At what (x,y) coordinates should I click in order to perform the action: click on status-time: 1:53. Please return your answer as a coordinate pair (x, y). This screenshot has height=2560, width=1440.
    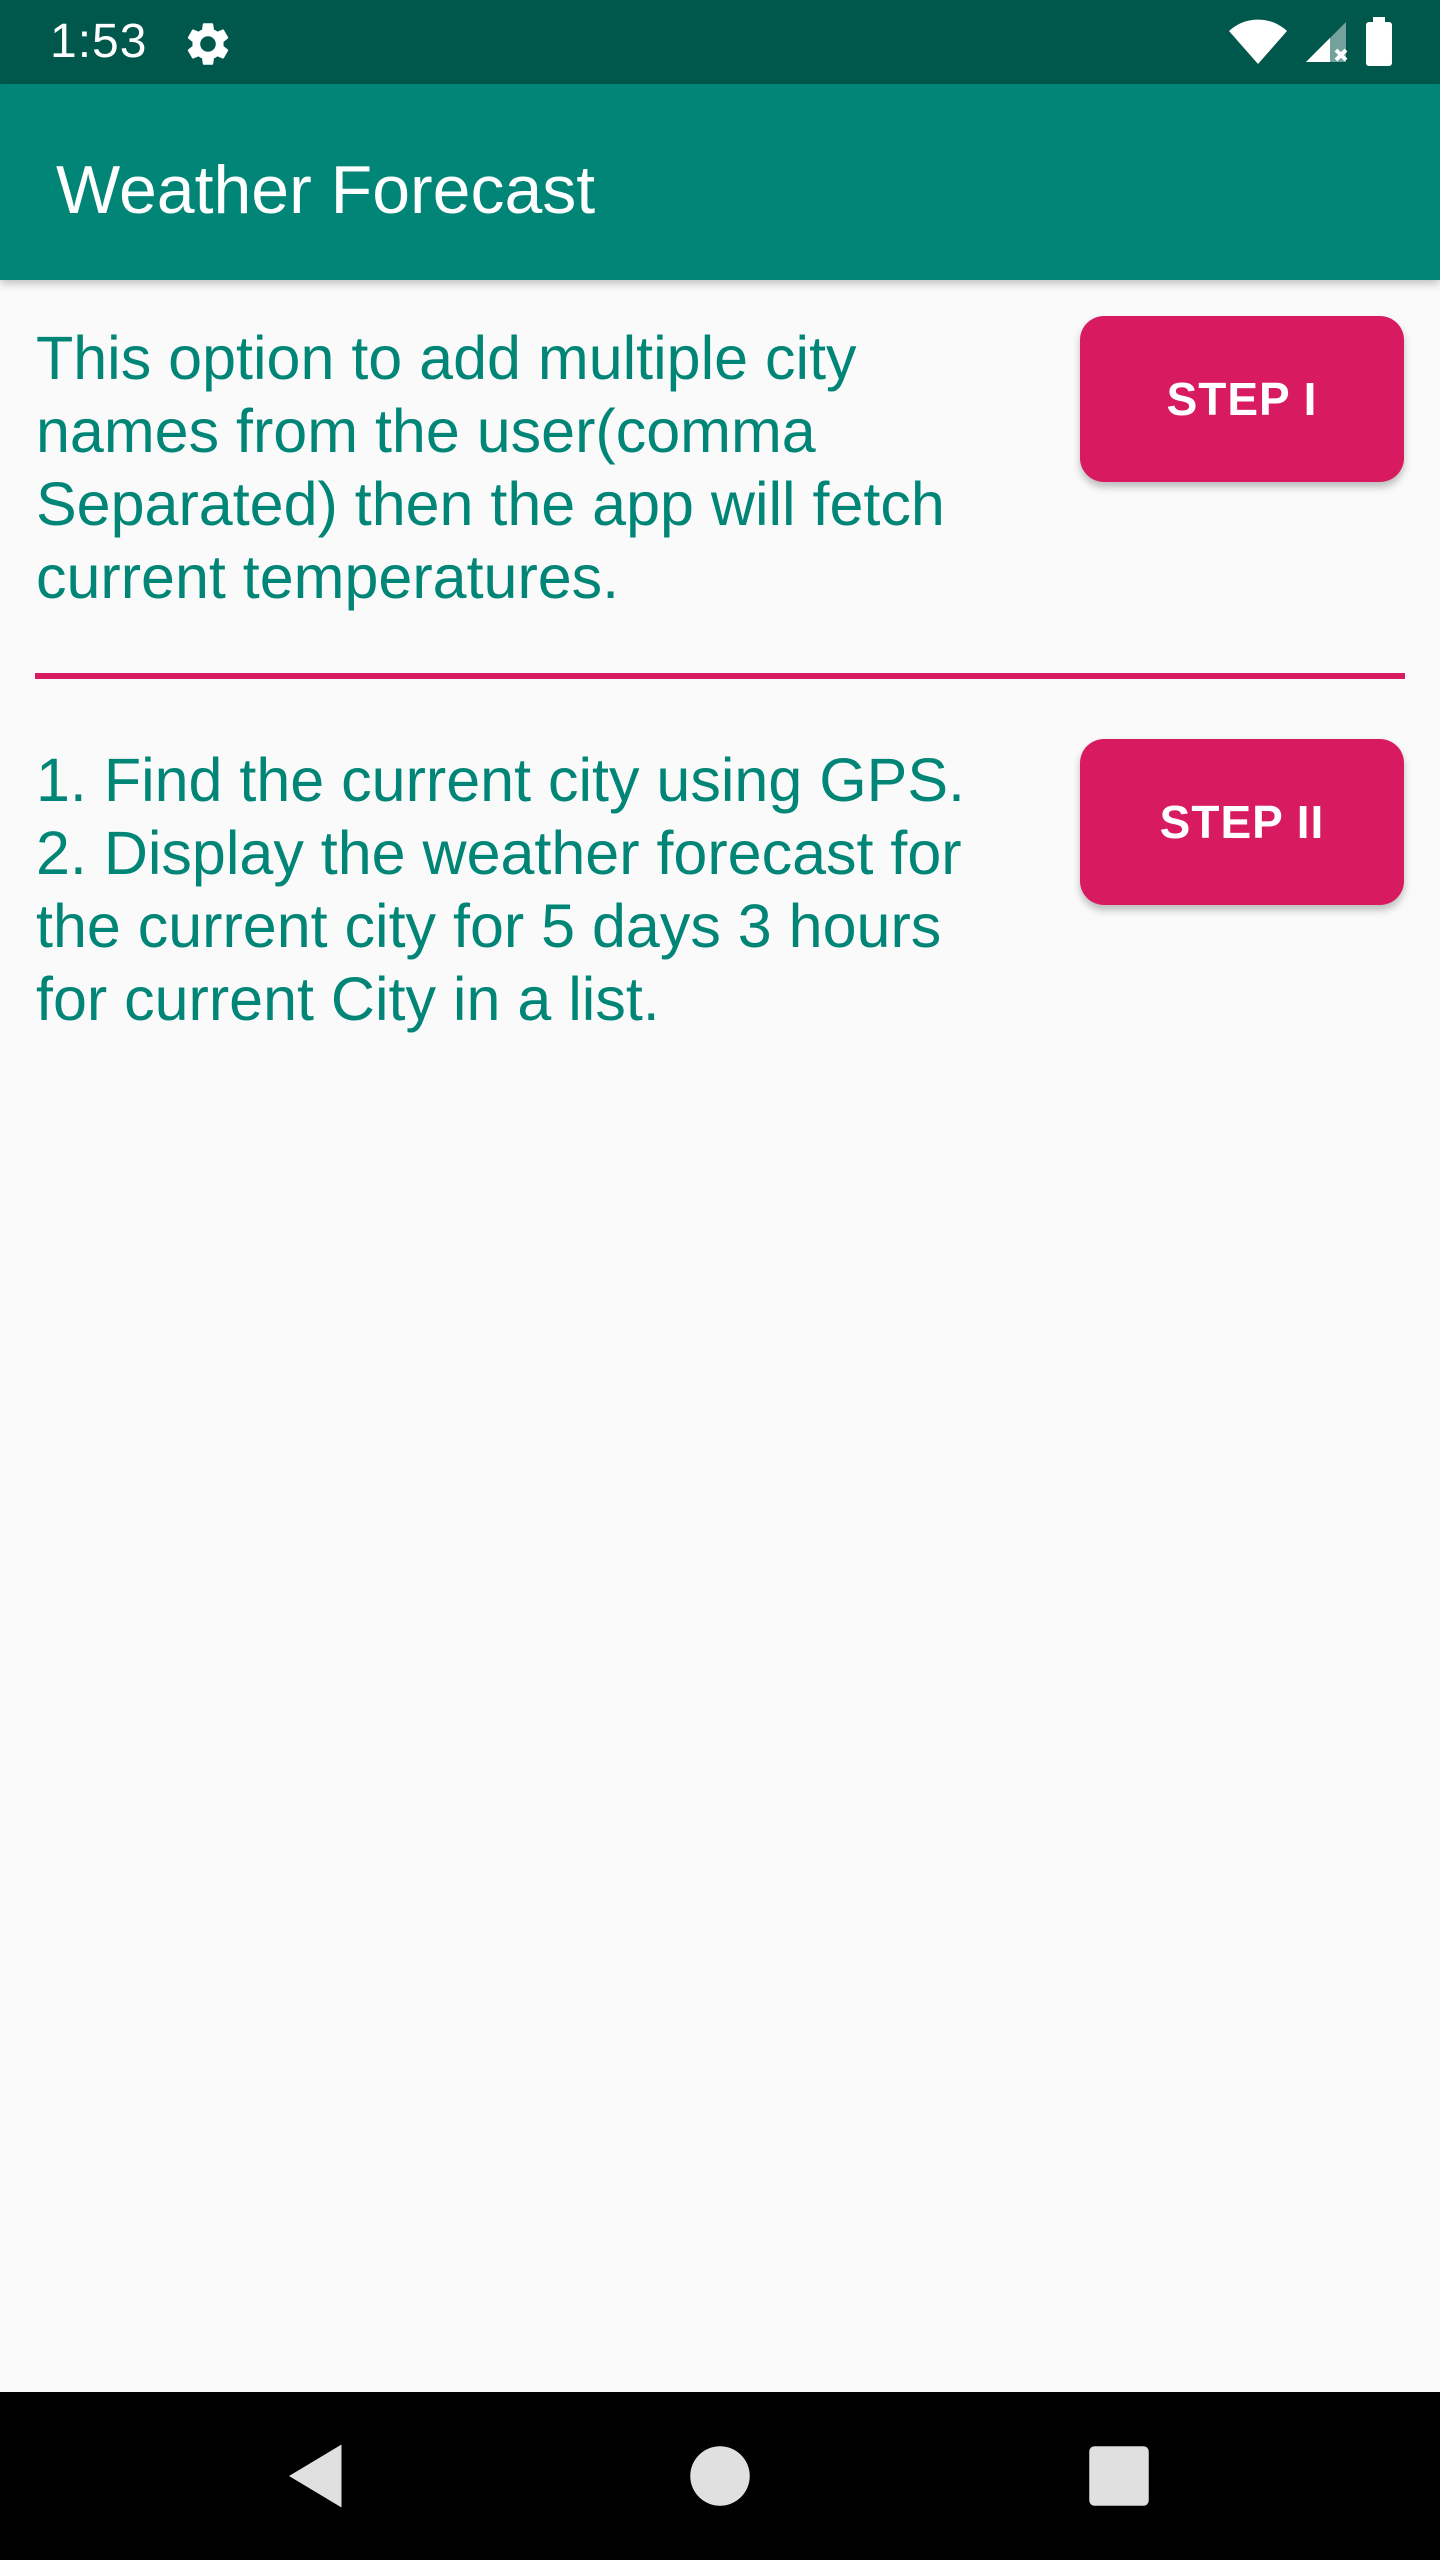
    Looking at the image, I should click on (99, 41).